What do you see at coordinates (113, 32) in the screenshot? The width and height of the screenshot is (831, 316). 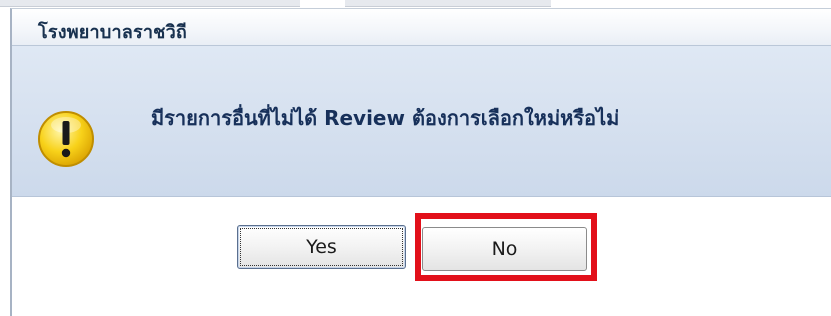 I see `dialog-title: โรงพยาบาลราชวิถี` at bounding box center [113, 32].